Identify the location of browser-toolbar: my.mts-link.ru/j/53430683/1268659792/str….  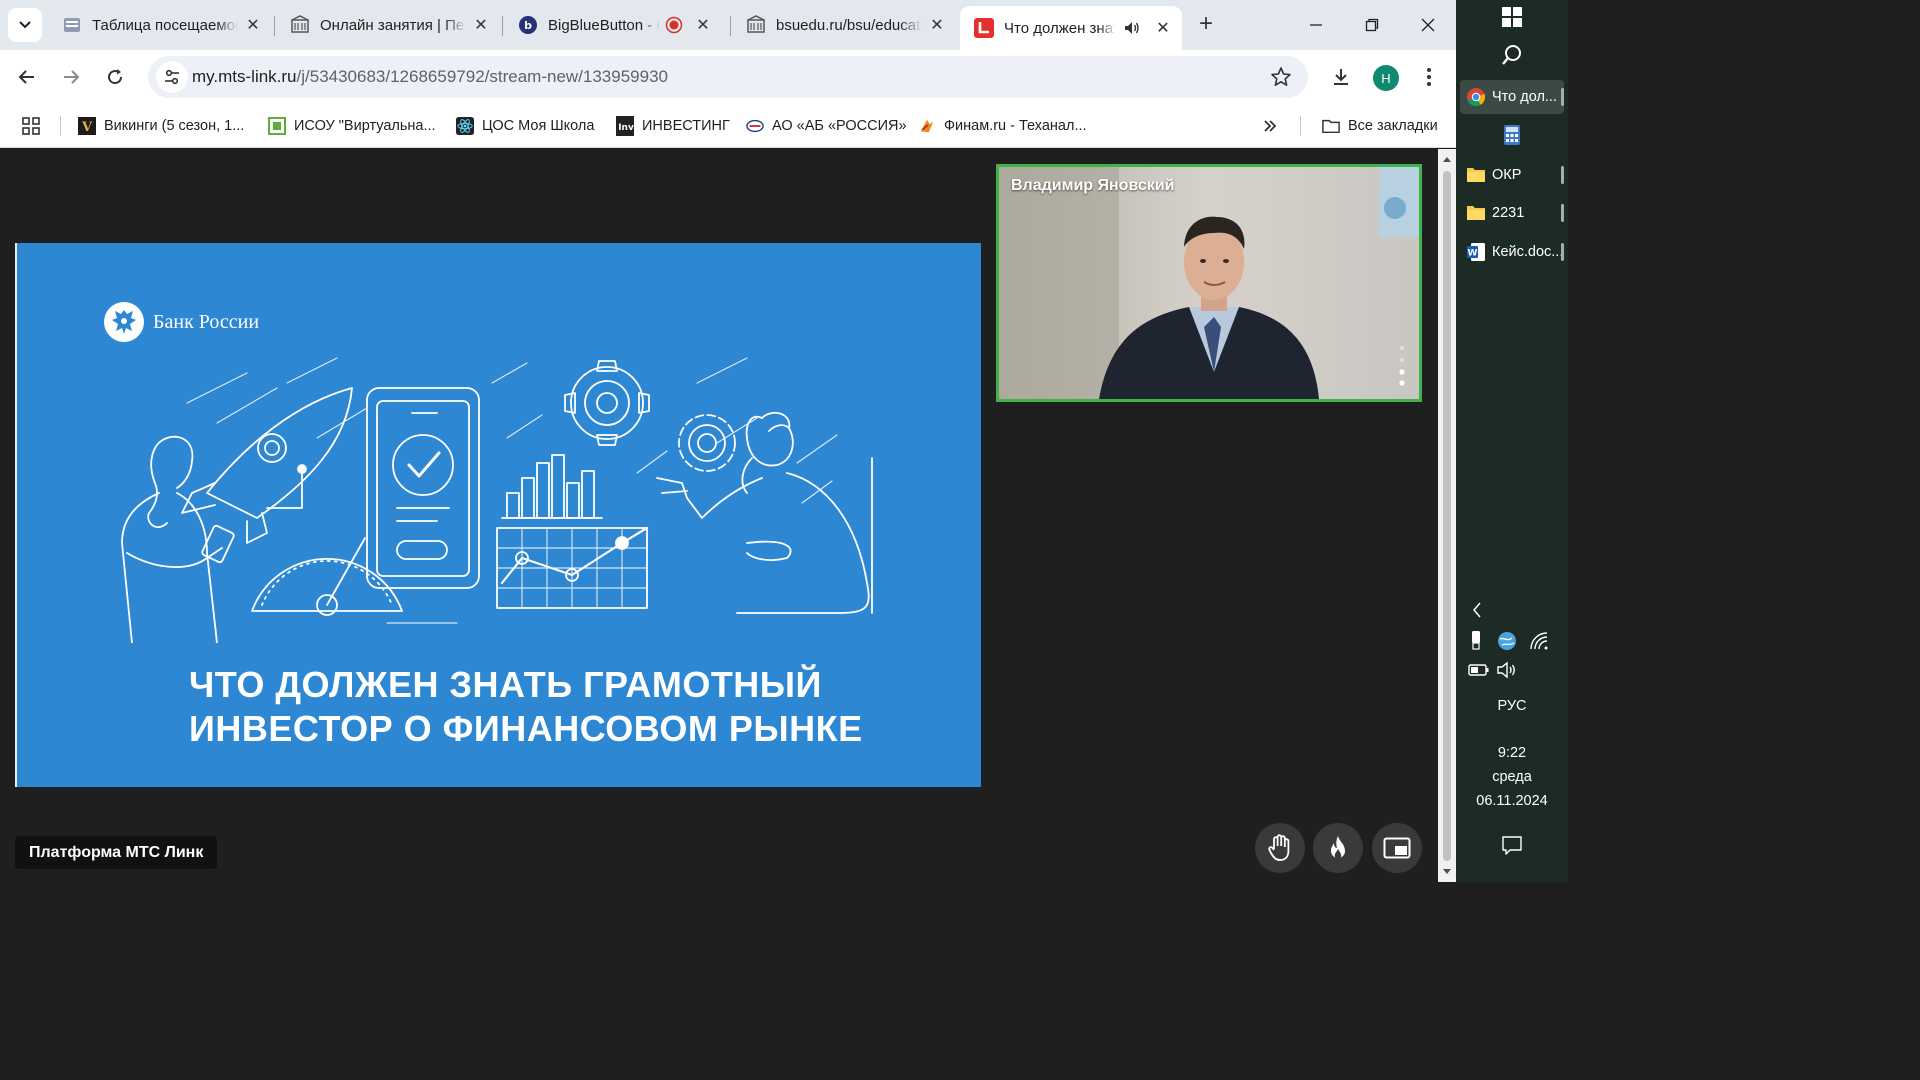
(728, 77).